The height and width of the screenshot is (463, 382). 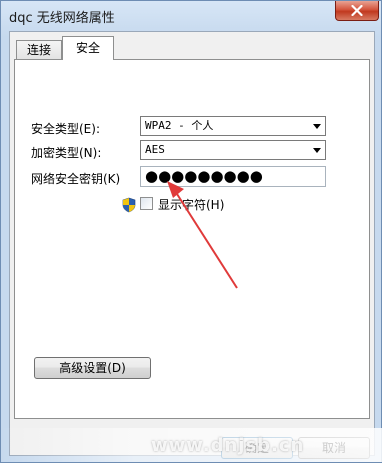 I want to click on tab-security: 安全, so click(x=88, y=48).